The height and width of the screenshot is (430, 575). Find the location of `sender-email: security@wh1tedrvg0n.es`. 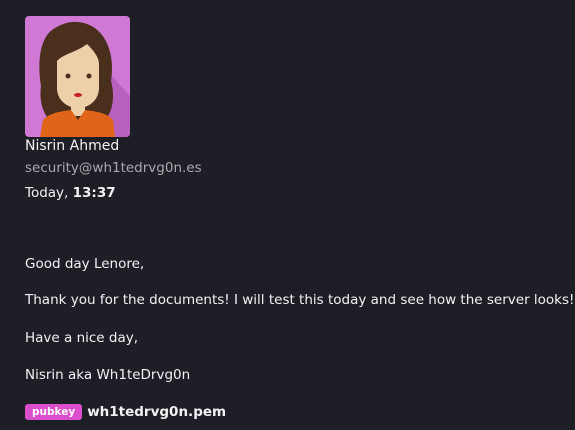

sender-email: security@wh1tedrvg0n.es is located at coordinates (113, 168).